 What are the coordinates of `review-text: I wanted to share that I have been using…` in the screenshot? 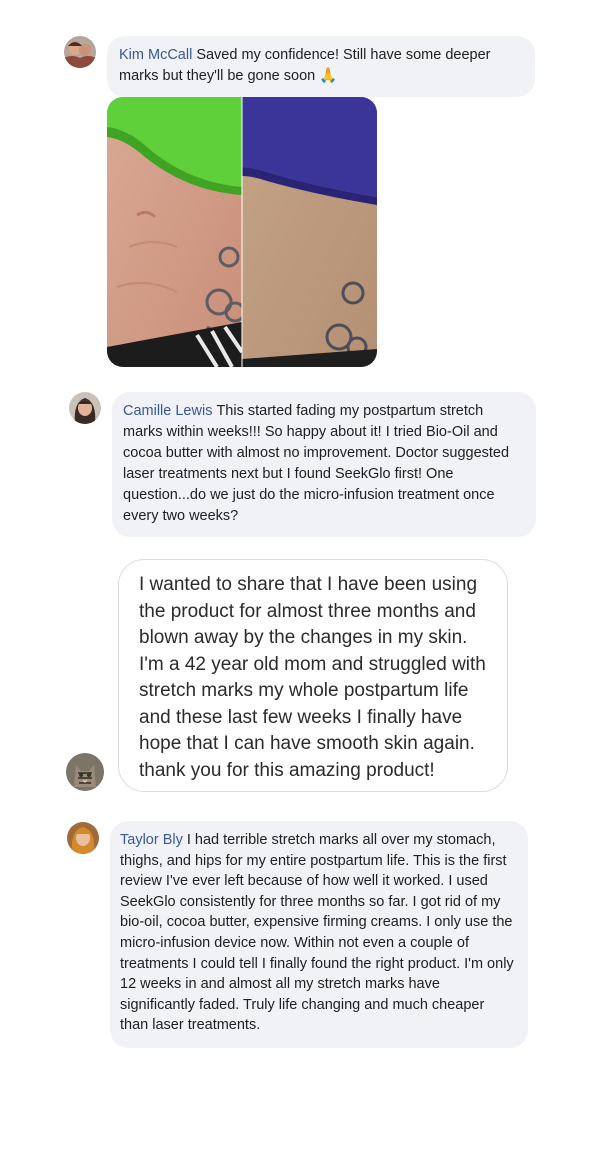 It's located at (312, 677).